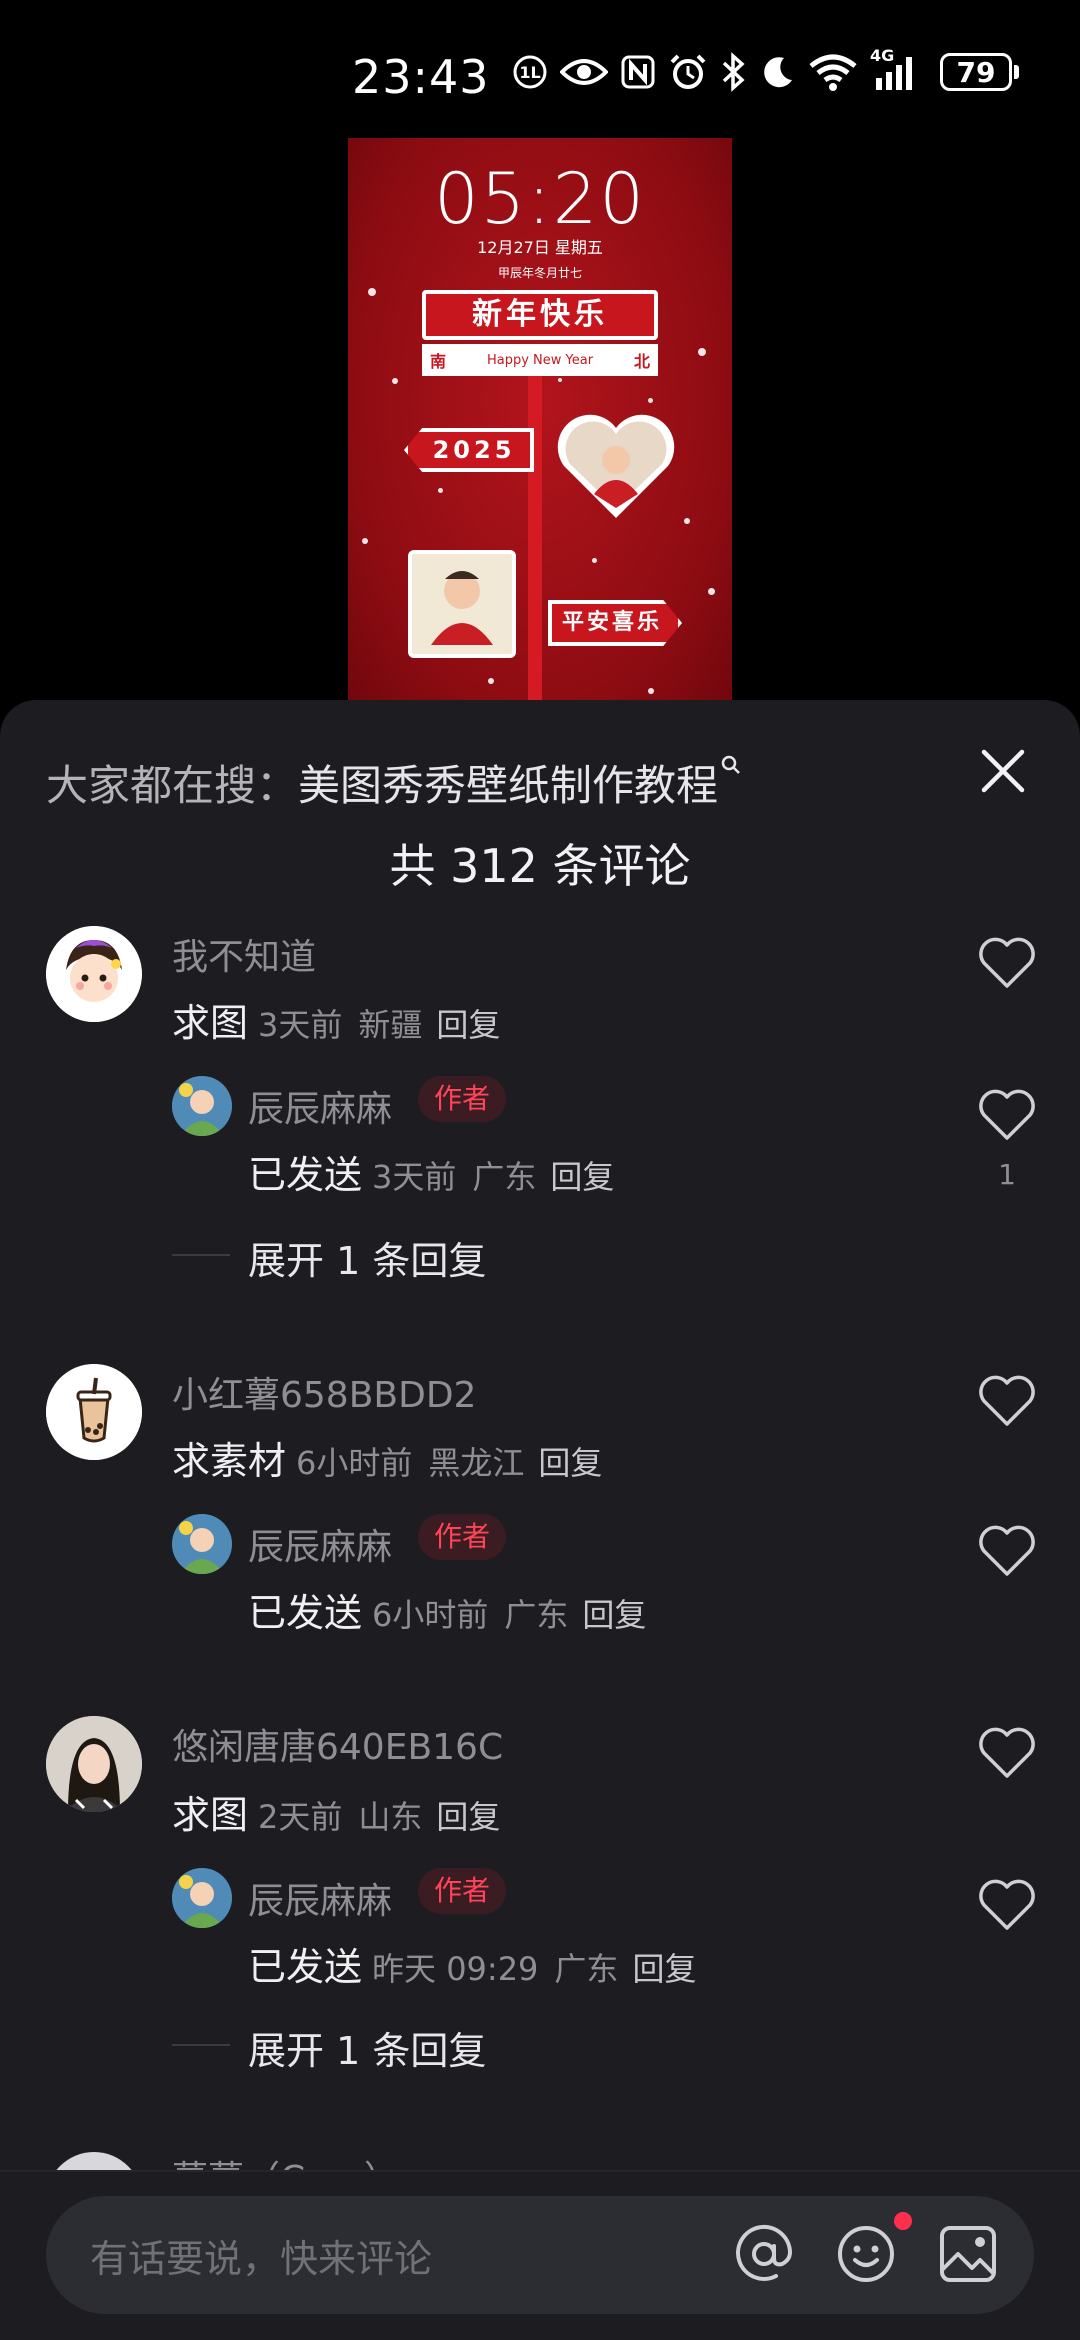 The height and width of the screenshot is (2340, 1080). I want to click on eye-icon, so click(584, 72).